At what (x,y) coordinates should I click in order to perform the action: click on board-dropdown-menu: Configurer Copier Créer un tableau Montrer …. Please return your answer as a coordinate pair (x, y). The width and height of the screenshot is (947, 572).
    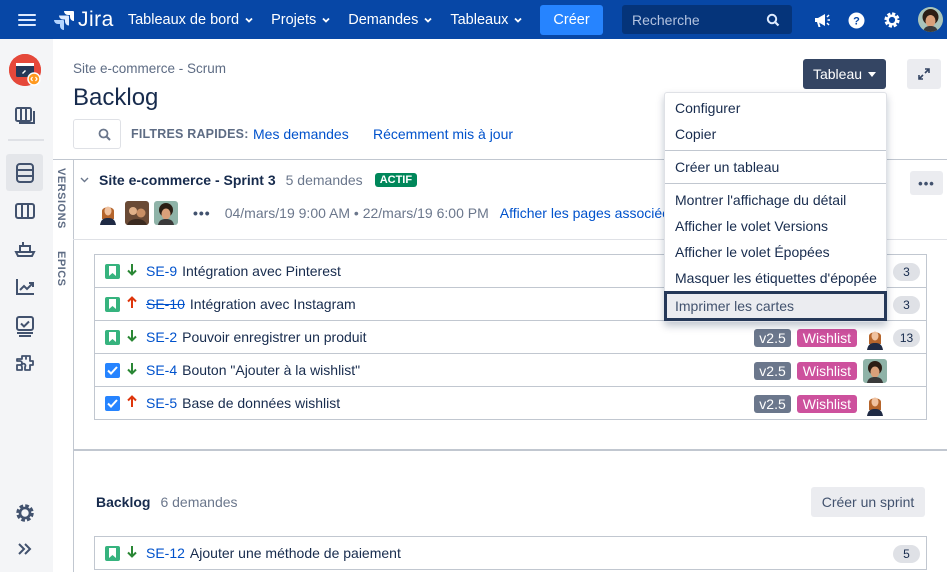
    Looking at the image, I should click on (775, 207).